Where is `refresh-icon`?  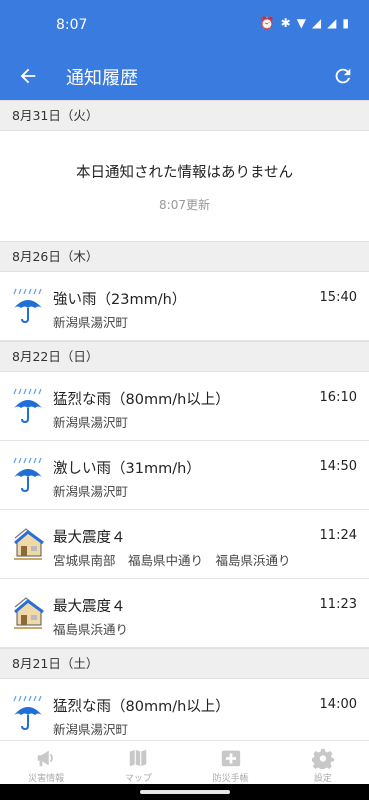 refresh-icon is located at coordinates (343, 76).